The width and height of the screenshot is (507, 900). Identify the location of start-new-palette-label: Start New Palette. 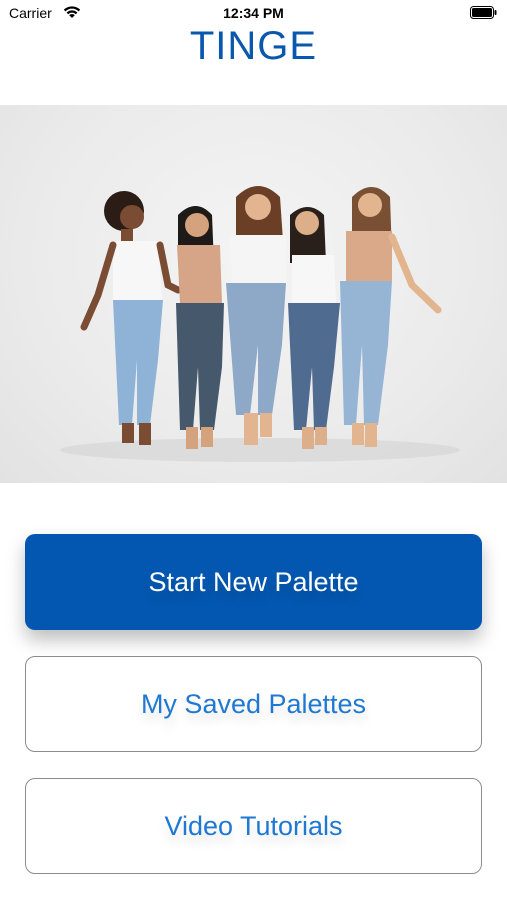
(253, 581).